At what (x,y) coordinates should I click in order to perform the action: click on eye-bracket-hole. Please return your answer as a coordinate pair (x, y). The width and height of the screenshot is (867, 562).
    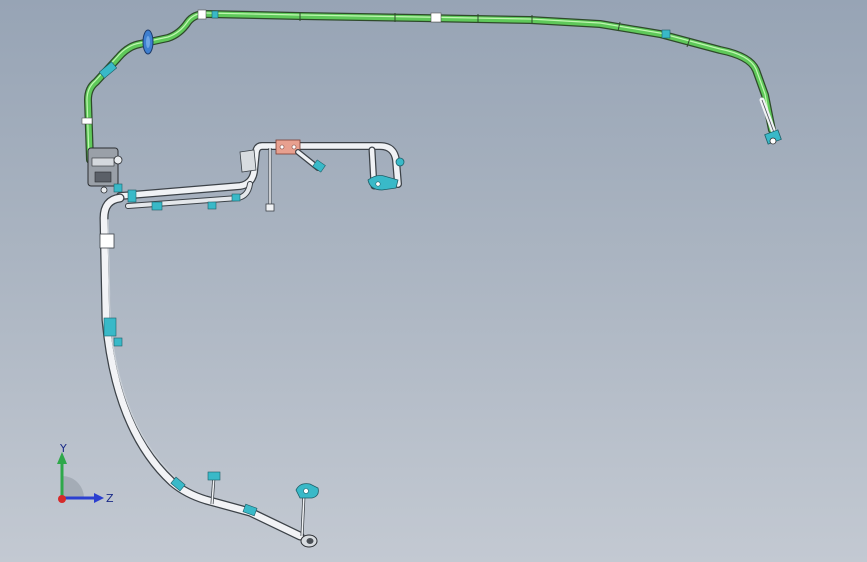
    Looking at the image, I should click on (306, 491).